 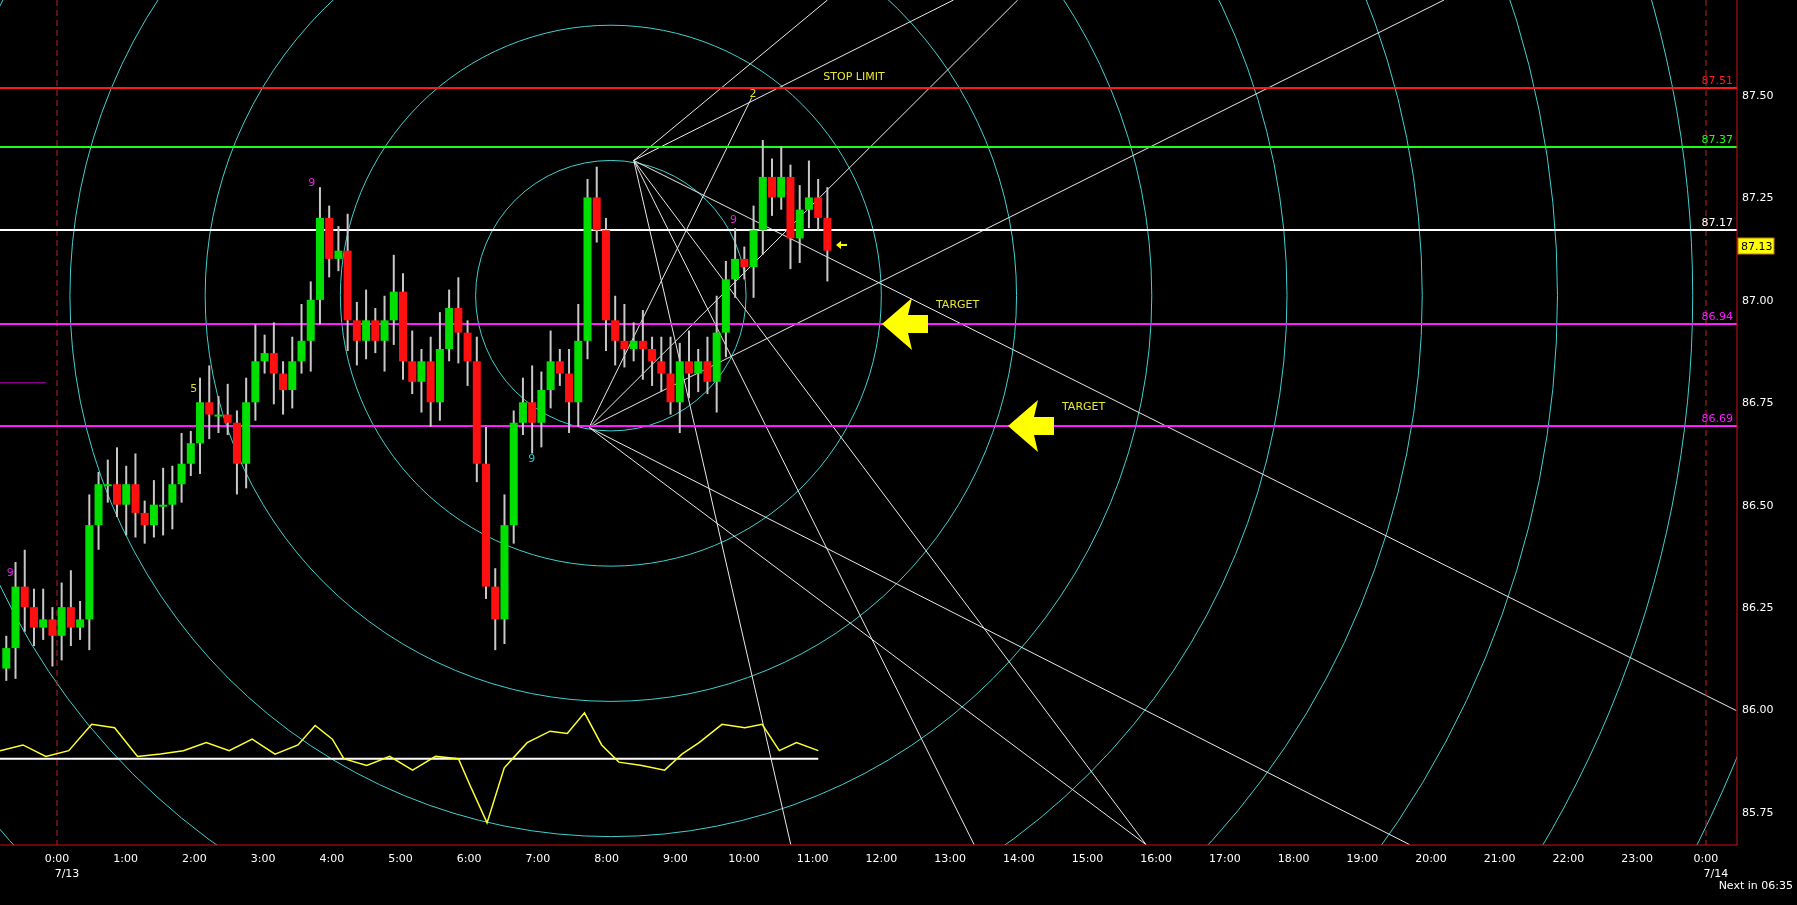 I want to click on price-axis-label: 85.75, so click(x=1758, y=812).